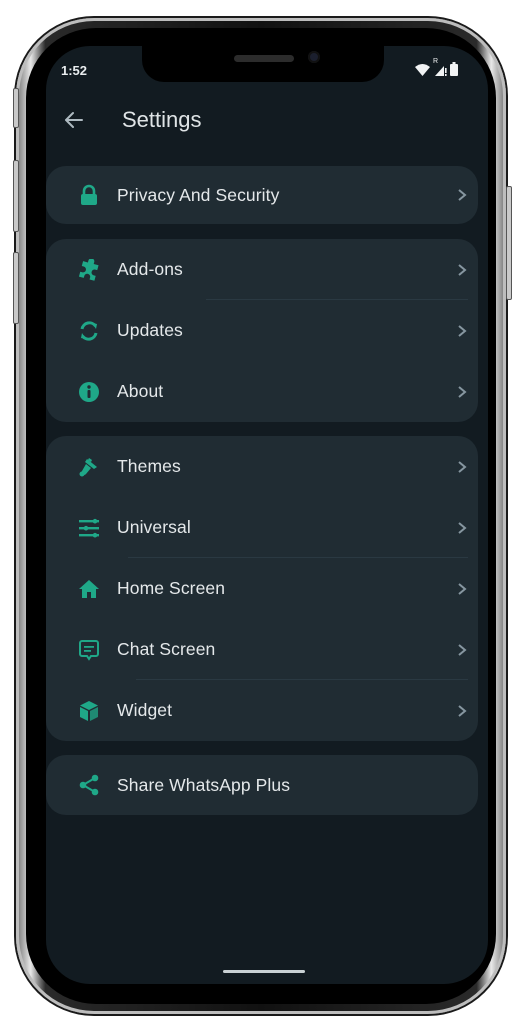 The height and width of the screenshot is (1024, 520). I want to click on item-label: Chat Screen, so click(166, 649).